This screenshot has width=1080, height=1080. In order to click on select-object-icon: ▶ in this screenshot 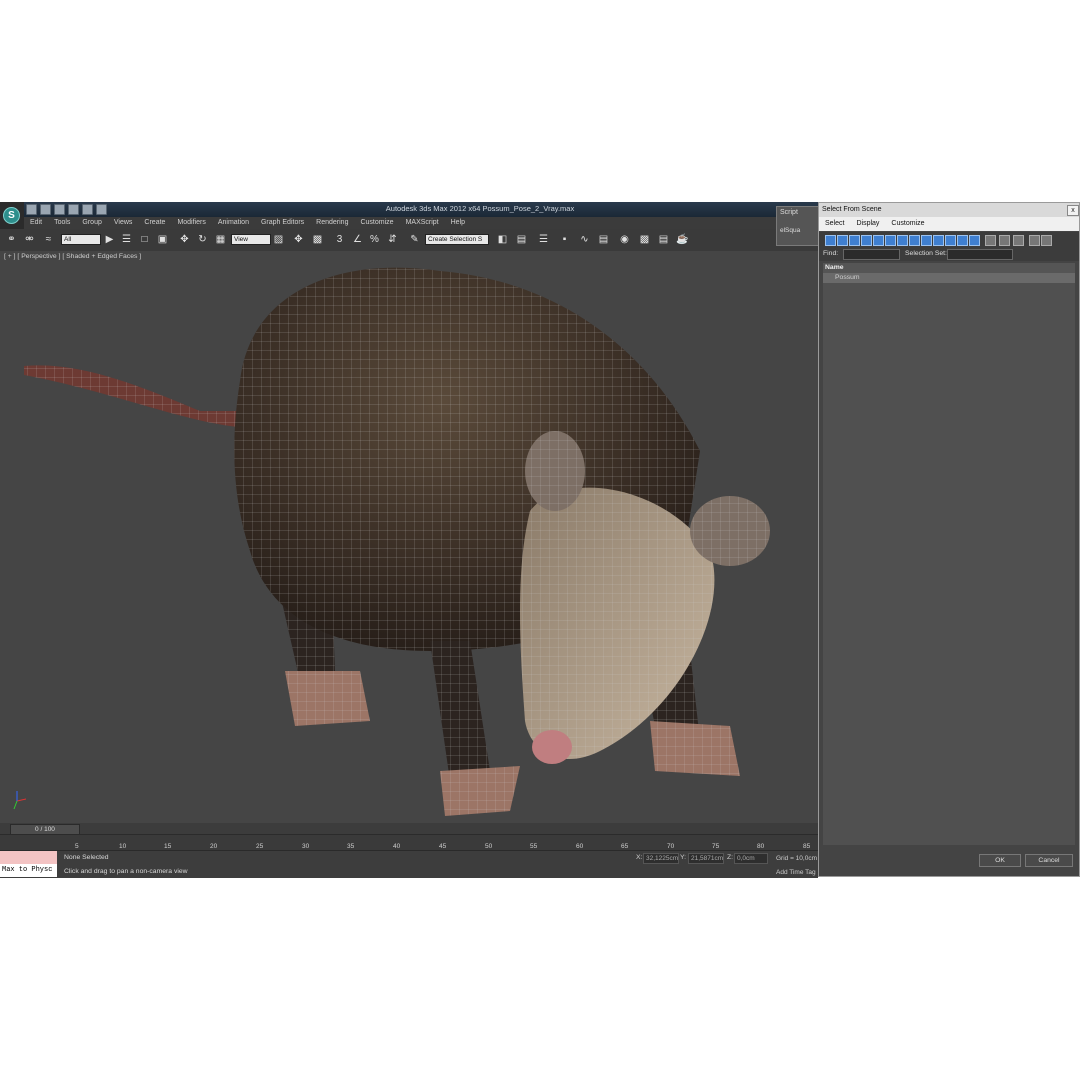, I will do `click(109, 239)`.